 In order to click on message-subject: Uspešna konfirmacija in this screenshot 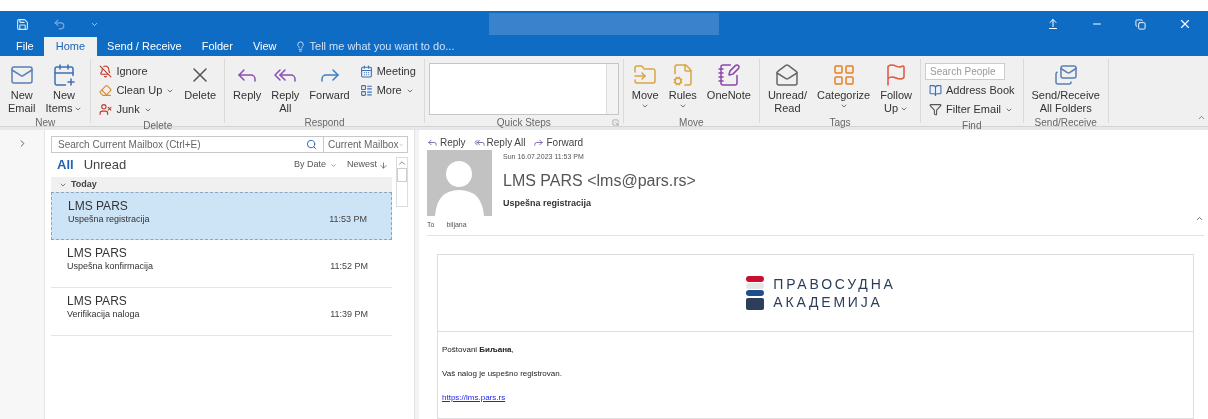, I will do `click(110, 266)`.